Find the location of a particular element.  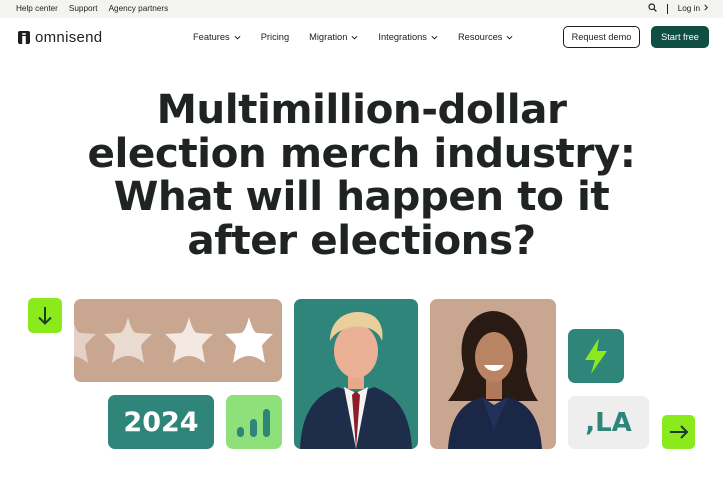

nav-item-label: Pricing is located at coordinates (275, 37).